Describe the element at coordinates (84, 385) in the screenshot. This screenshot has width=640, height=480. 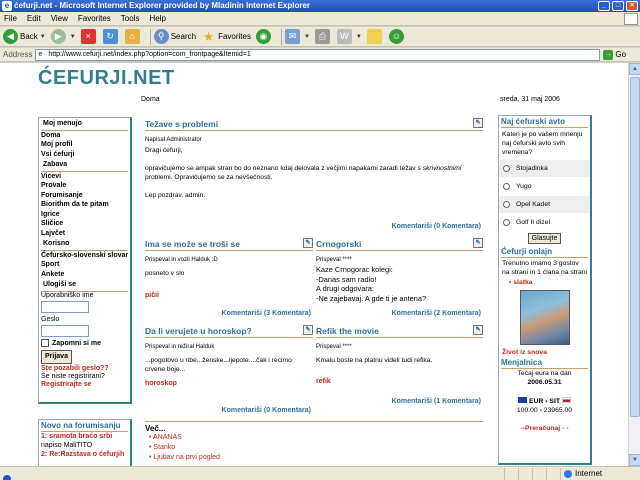
I see `register-link: Registrirajte se` at that location.